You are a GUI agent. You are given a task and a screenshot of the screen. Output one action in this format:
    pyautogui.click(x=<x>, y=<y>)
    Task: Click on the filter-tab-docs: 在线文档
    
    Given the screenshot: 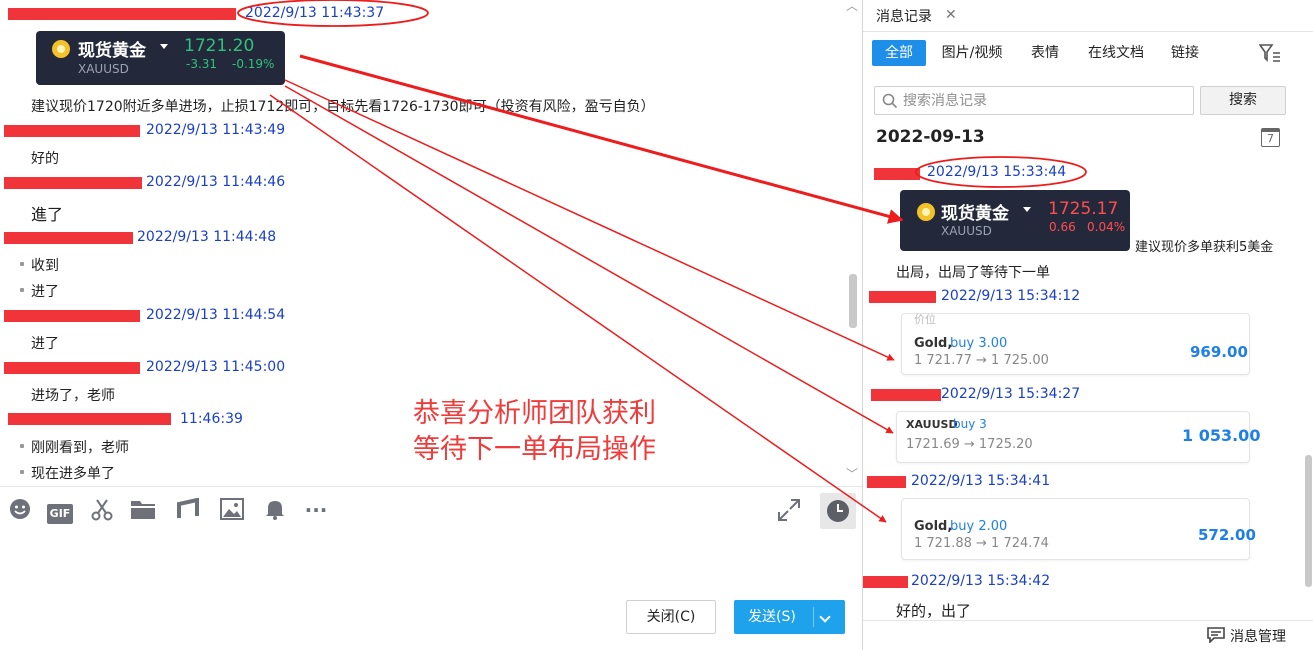 What is the action you would take?
    pyautogui.click(x=1116, y=53)
    